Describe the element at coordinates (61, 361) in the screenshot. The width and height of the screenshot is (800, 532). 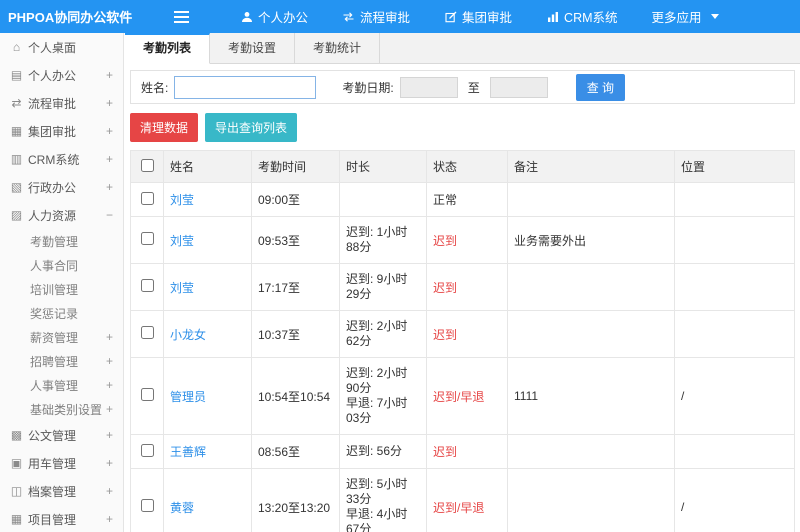
I see `sidebar-subitem-recruit-mgmt: 招聘管理 +` at that location.